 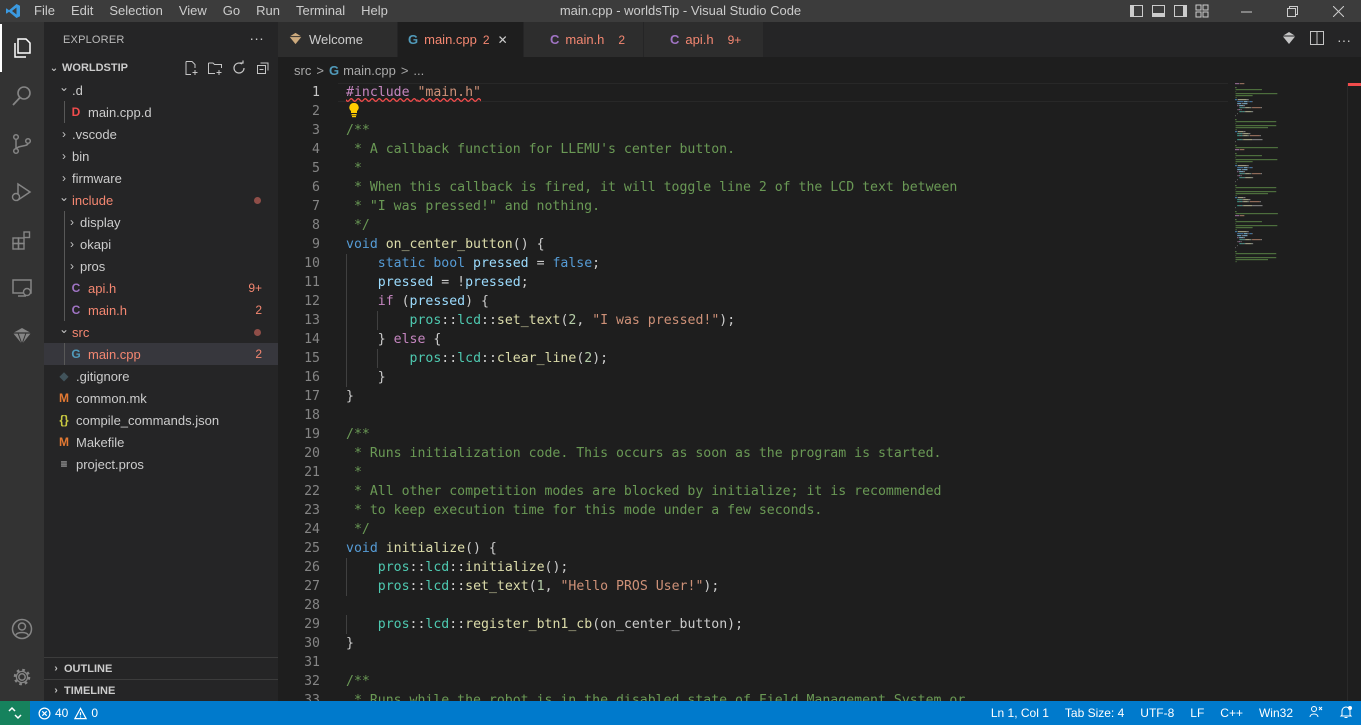 I want to click on close-window-button, so click(x=1338, y=11).